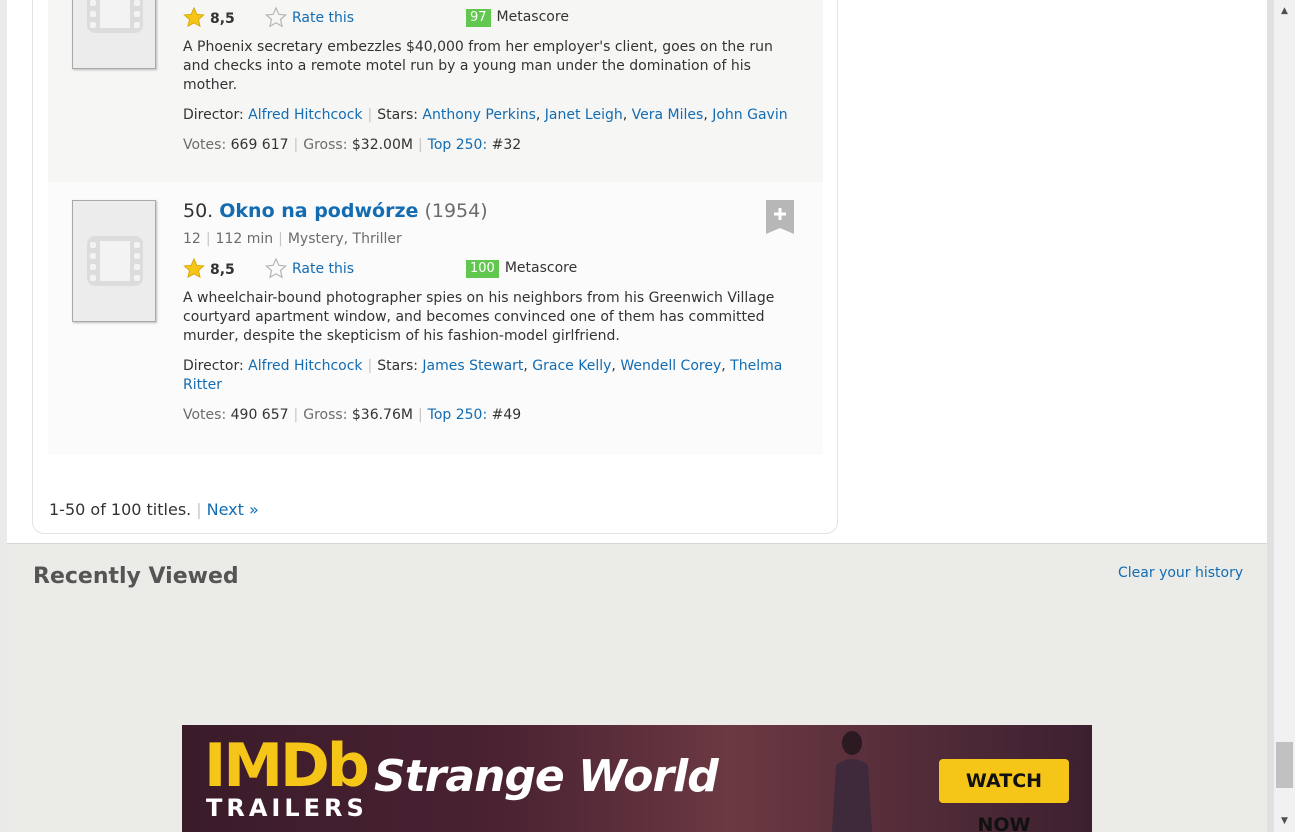 The width and height of the screenshot is (1295, 832). I want to click on left-edge, so click(3, 416).